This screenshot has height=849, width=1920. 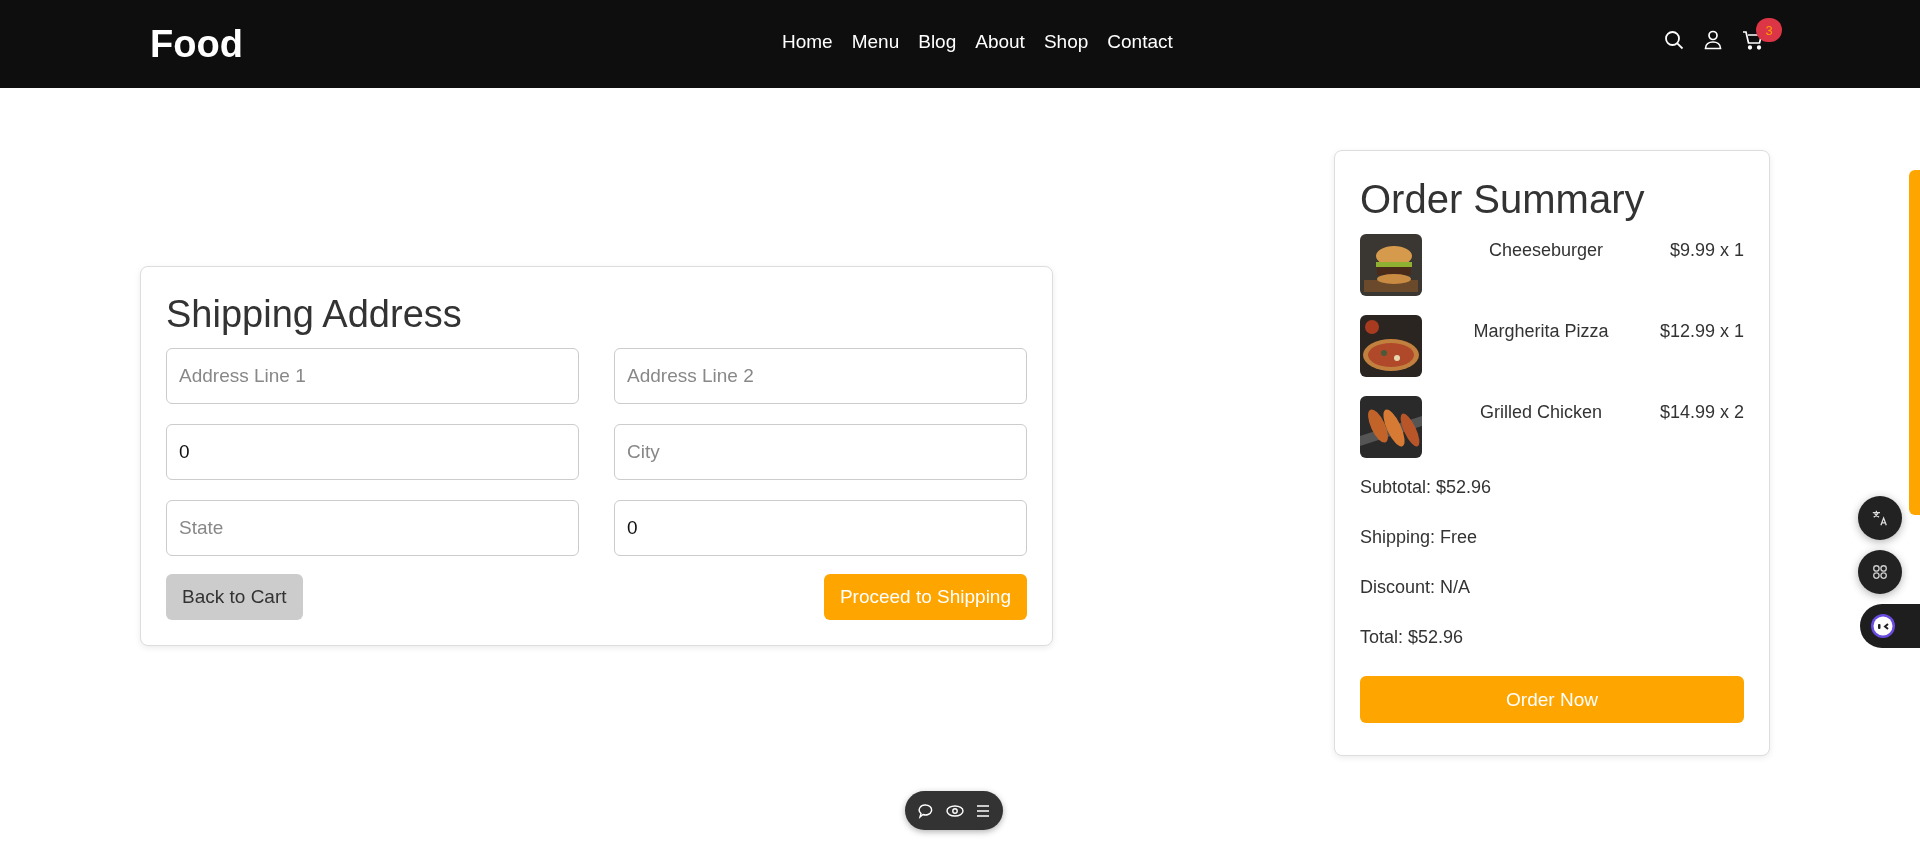 I want to click on shipping-title: Shipping Address, so click(x=314, y=314).